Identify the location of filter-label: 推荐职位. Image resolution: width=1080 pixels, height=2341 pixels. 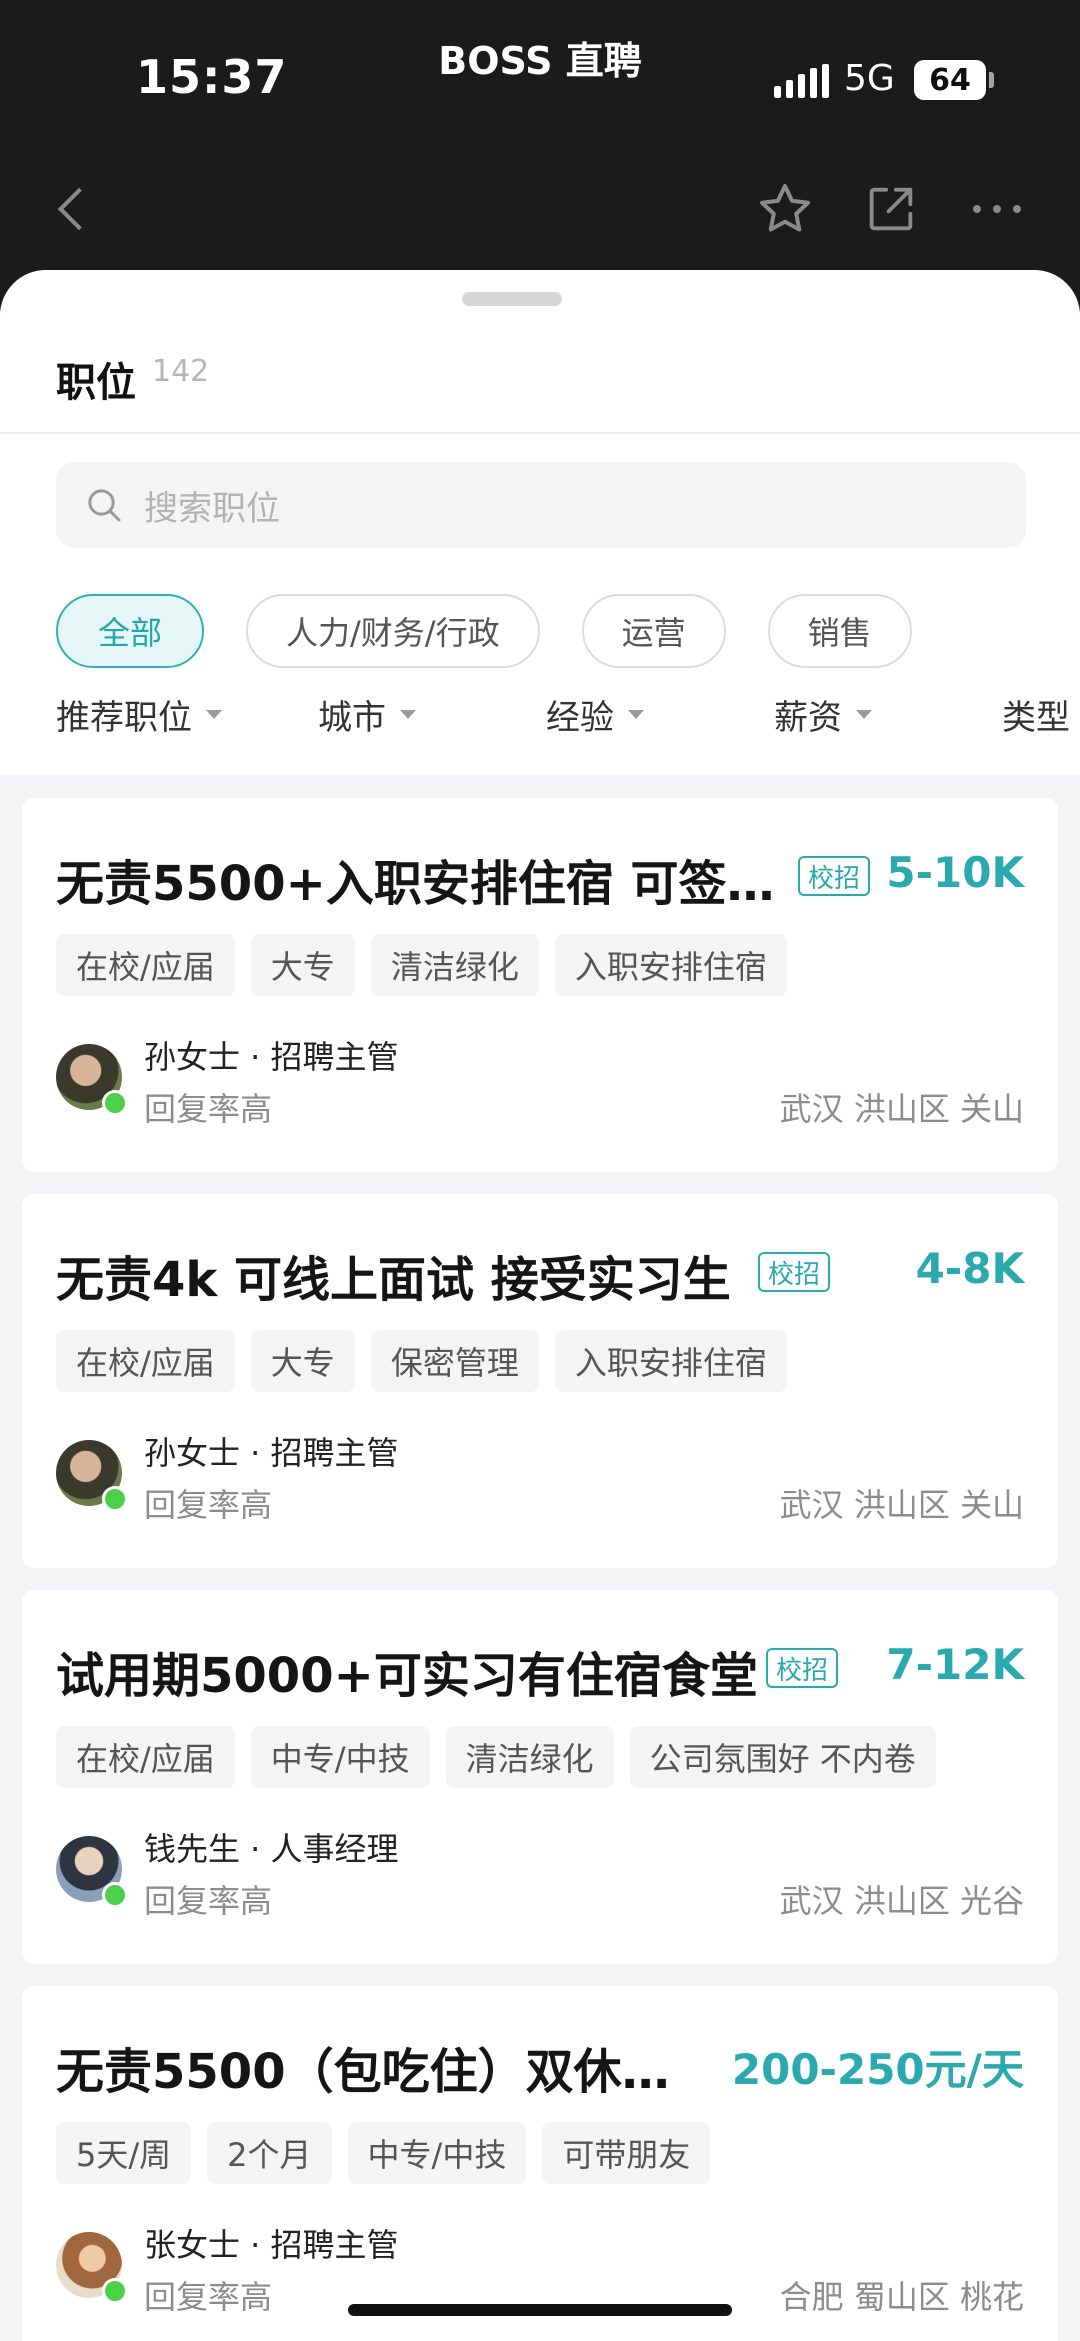
(124, 718).